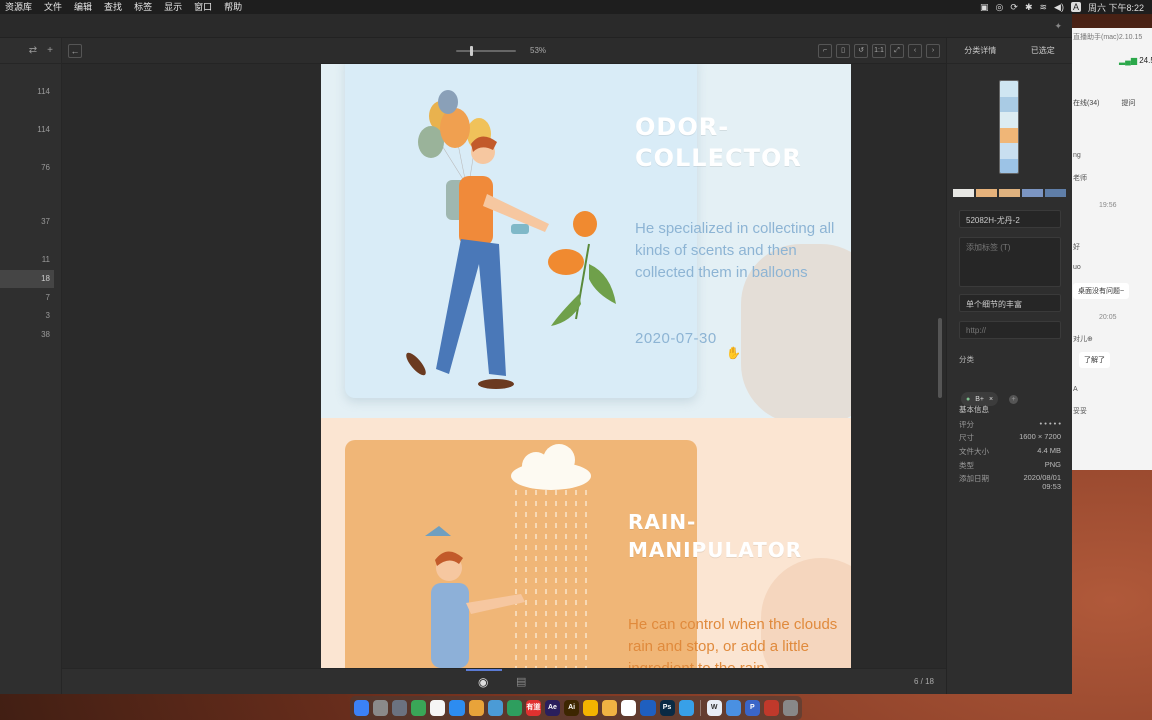  I want to click on note-field: 单个细节的丰富, so click(1010, 303).